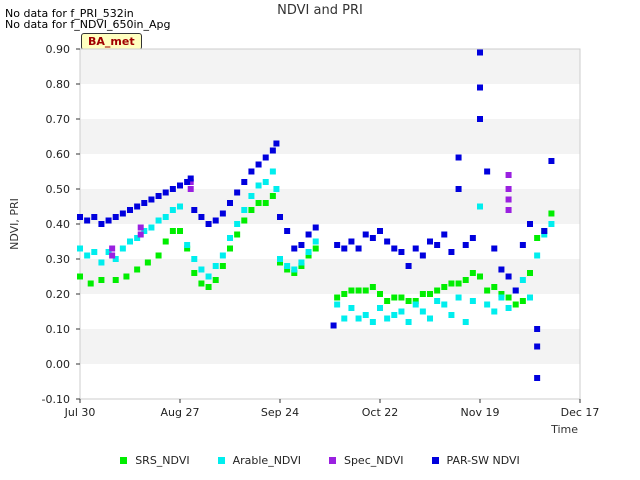  What do you see at coordinates (162, 460) in the screenshot?
I see `legend-label: SRS_NDVI` at bounding box center [162, 460].